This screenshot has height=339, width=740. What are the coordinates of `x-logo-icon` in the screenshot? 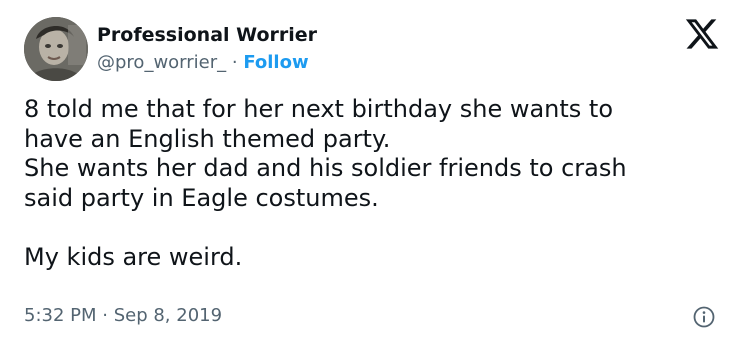 It's located at (702, 34).